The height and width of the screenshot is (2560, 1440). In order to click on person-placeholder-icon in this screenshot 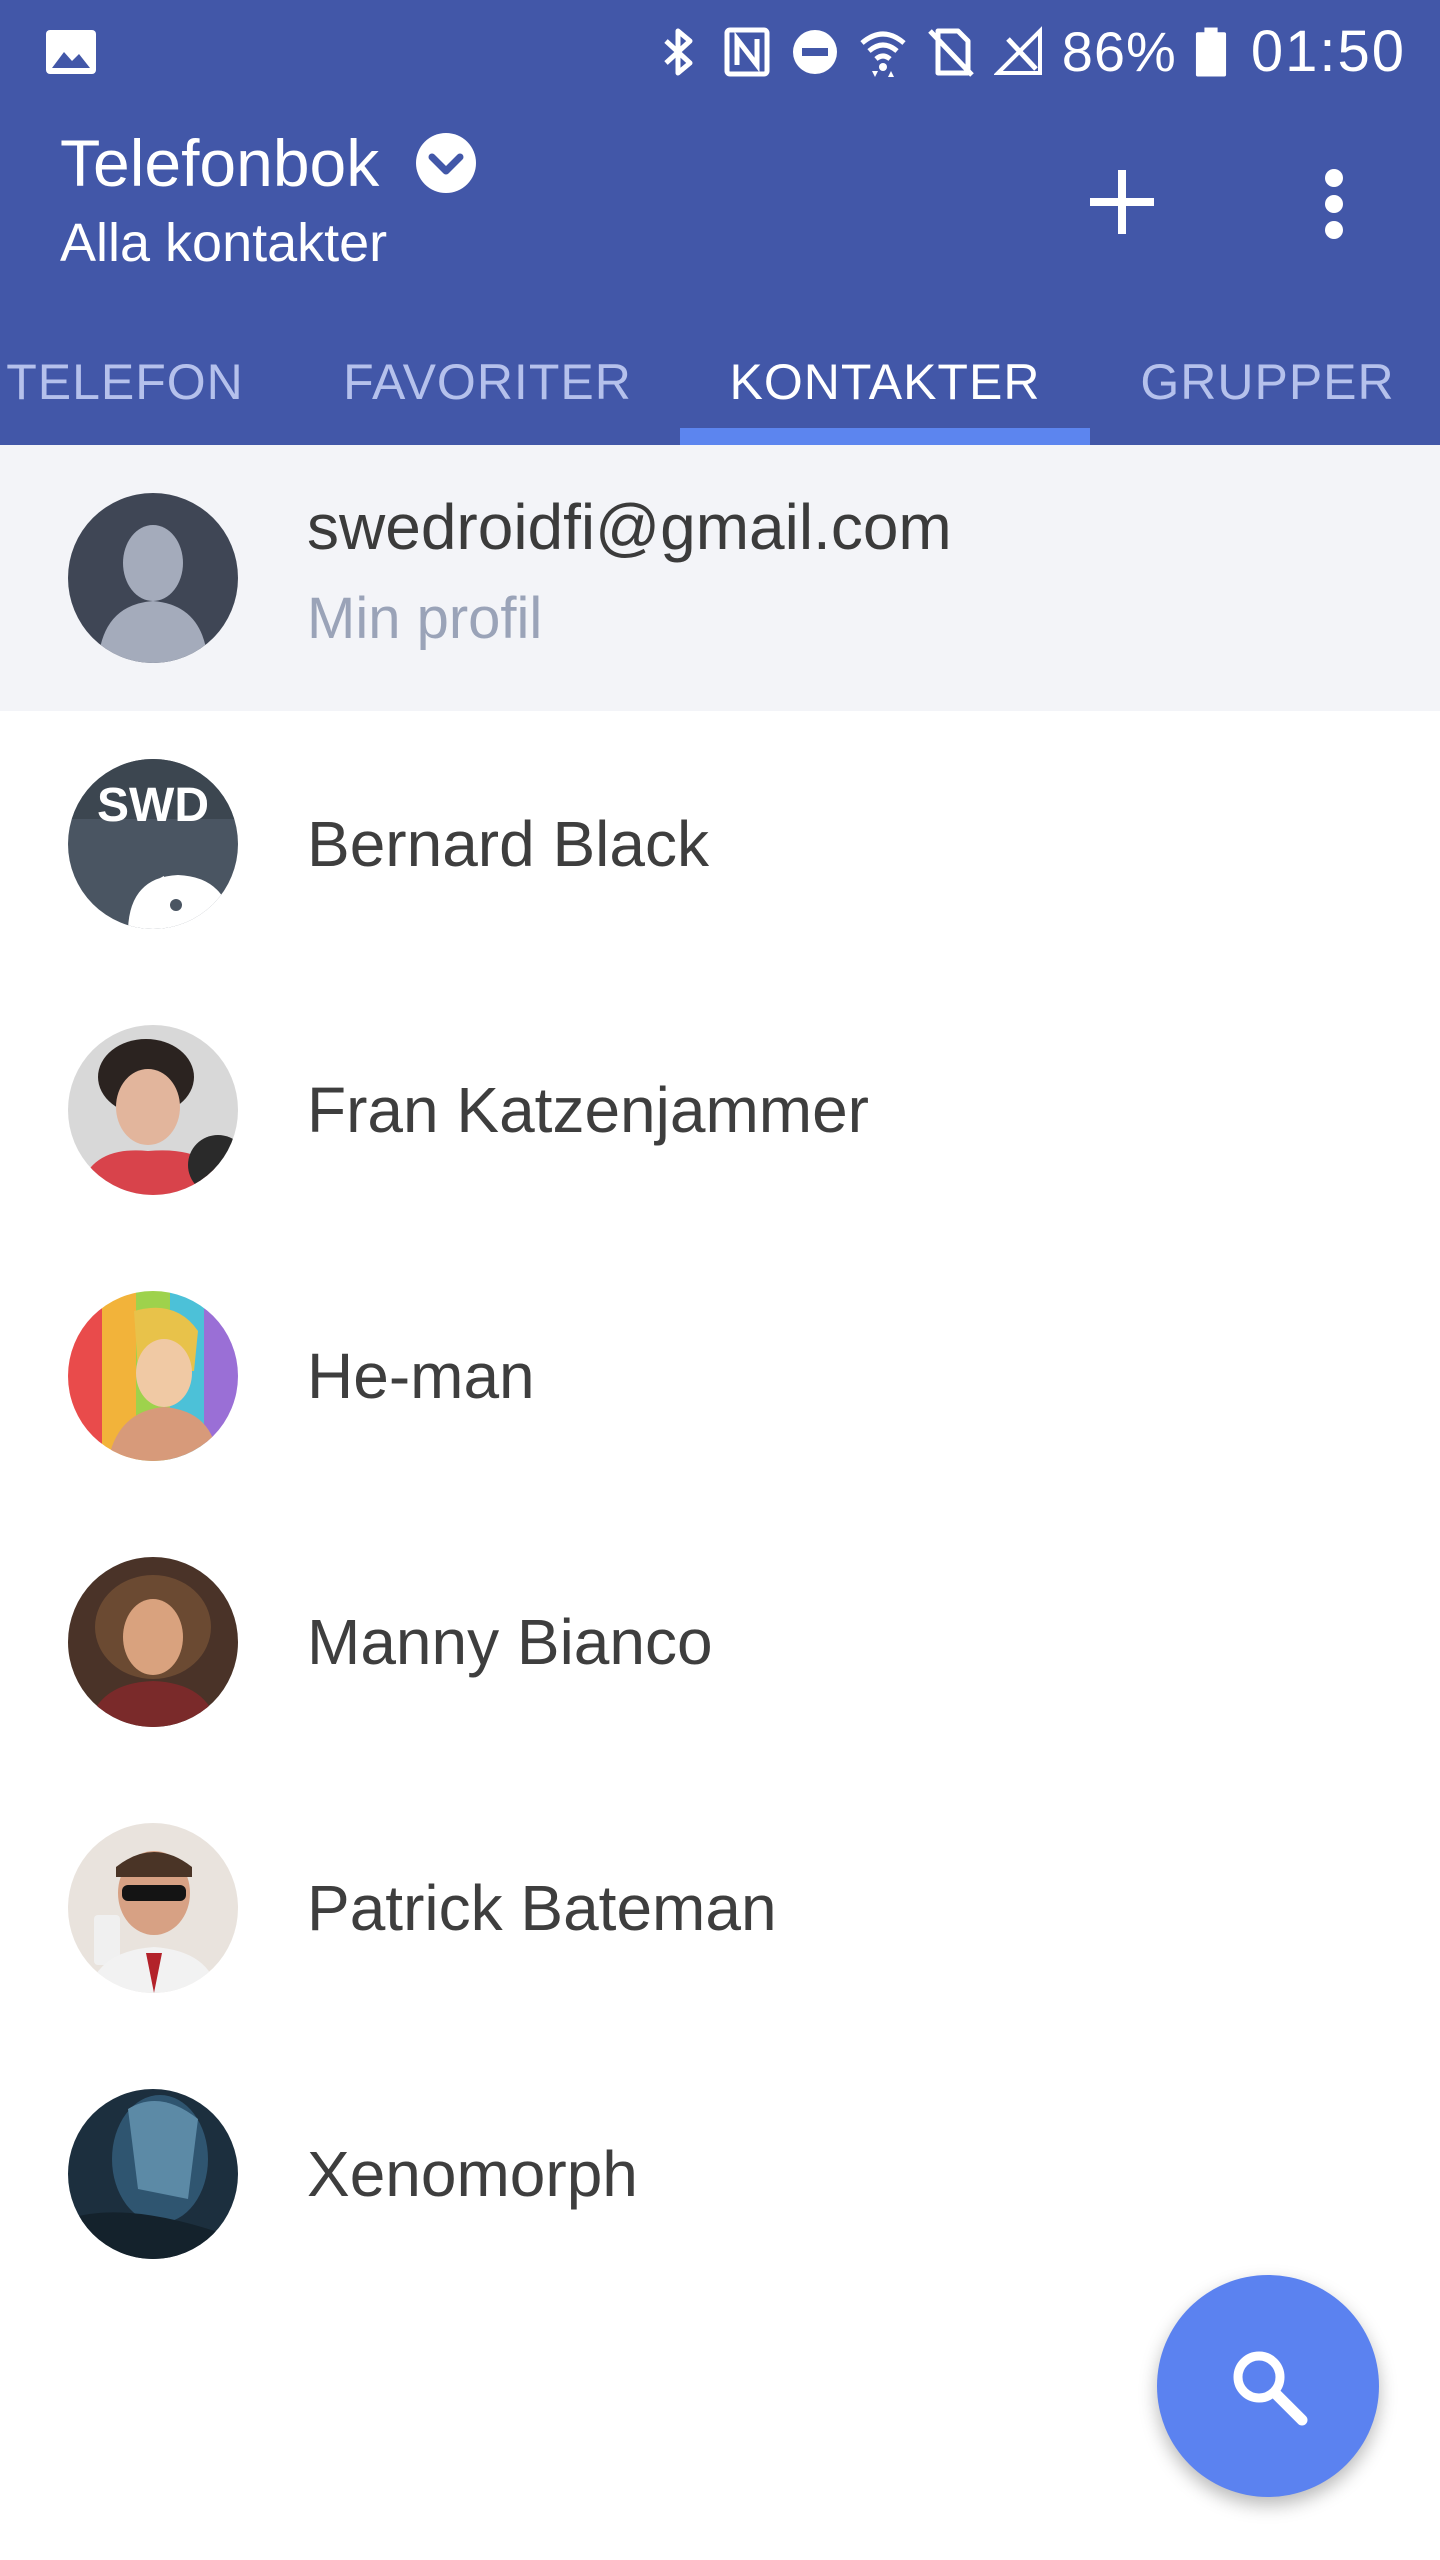, I will do `click(153, 578)`.